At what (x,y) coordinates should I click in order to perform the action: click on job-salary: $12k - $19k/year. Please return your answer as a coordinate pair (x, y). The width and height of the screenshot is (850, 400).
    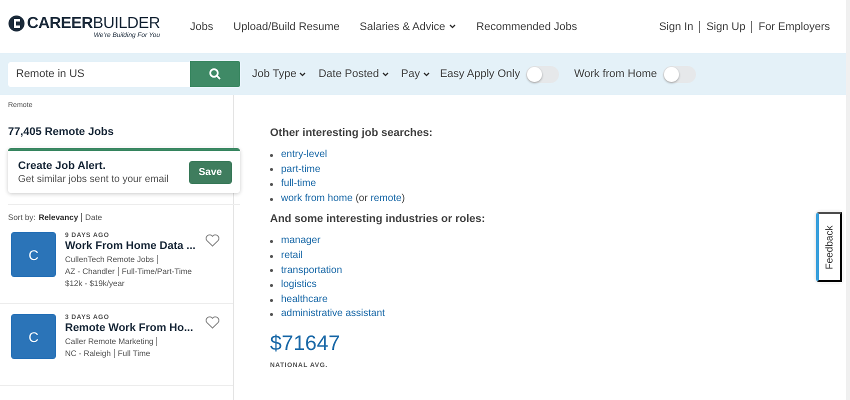
    Looking at the image, I should click on (95, 283).